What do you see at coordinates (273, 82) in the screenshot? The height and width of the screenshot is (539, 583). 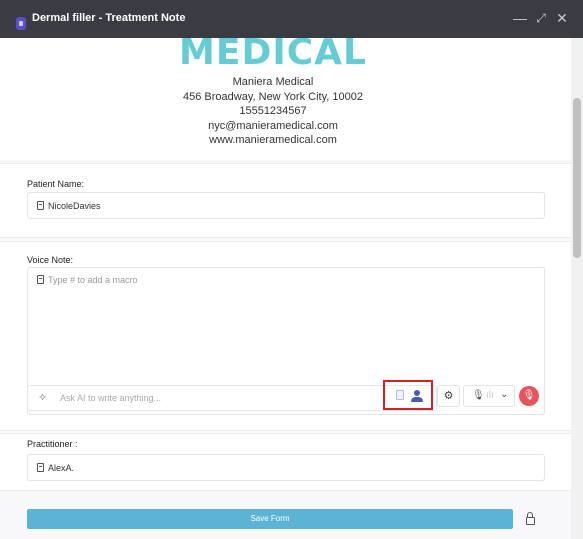 I see `clinic-name: Maniera Medical` at bounding box center [273, 82].